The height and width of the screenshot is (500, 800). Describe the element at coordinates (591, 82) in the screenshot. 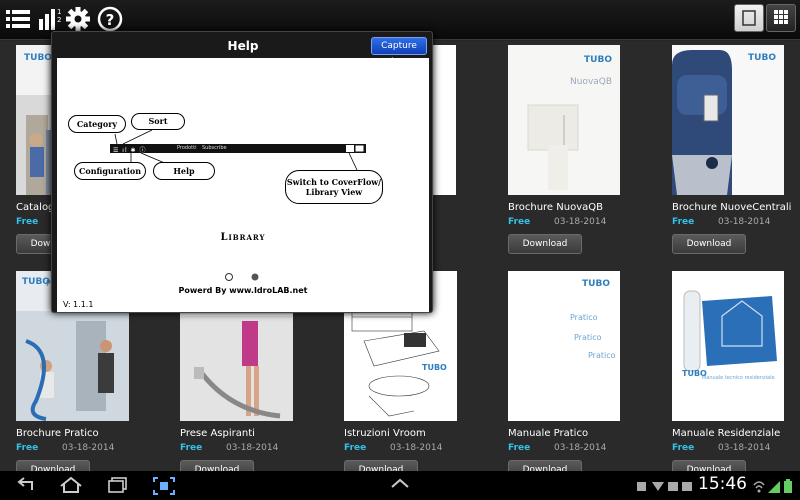

I see `cover-product-text: NuovaQB` at that location.